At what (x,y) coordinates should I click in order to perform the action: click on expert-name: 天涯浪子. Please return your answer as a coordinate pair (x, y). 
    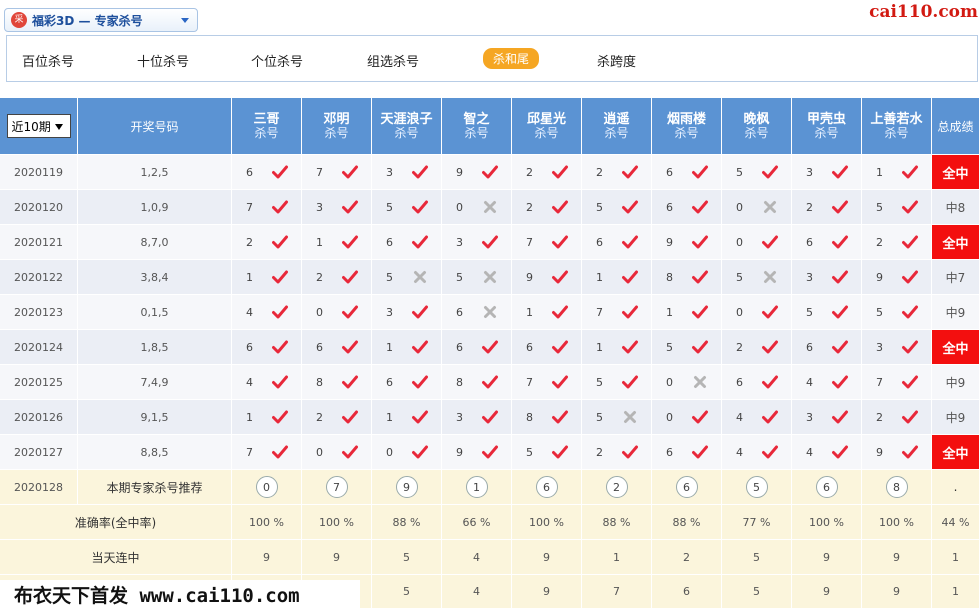
    Looking at the image, I should click on (406, 119).